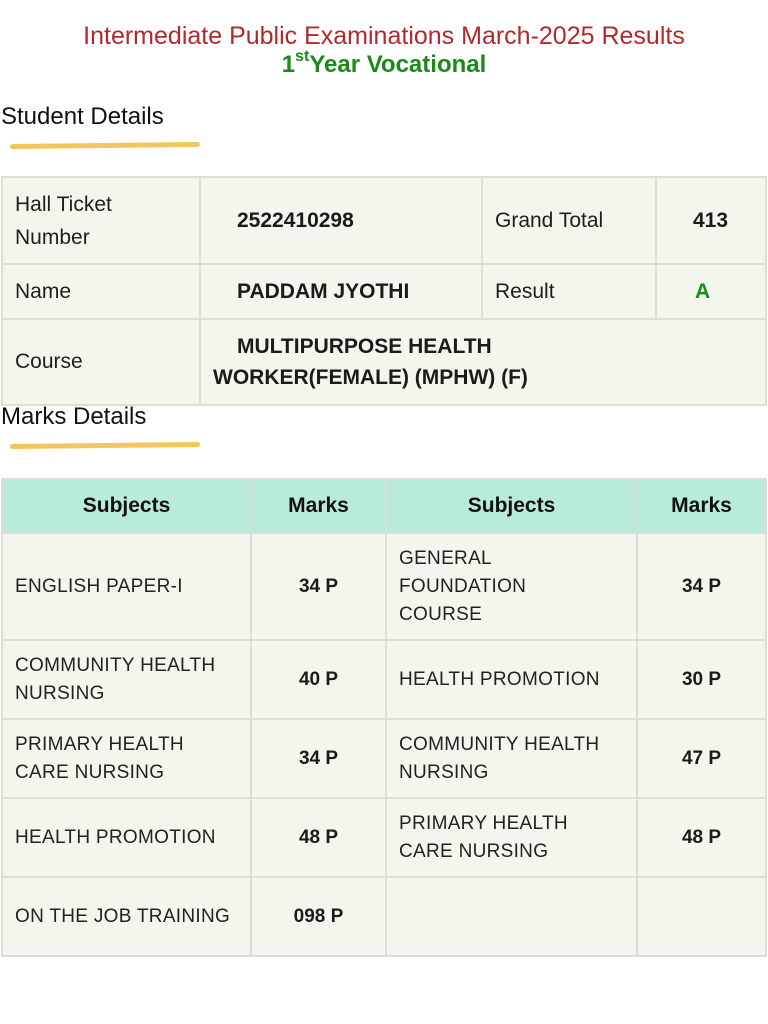 This screenshot has height=1024, width=768. Describe the element at coordinates (101, 220) in the screenshot. I see `hall-ticket-label: Hall Ticket Number` at that location.